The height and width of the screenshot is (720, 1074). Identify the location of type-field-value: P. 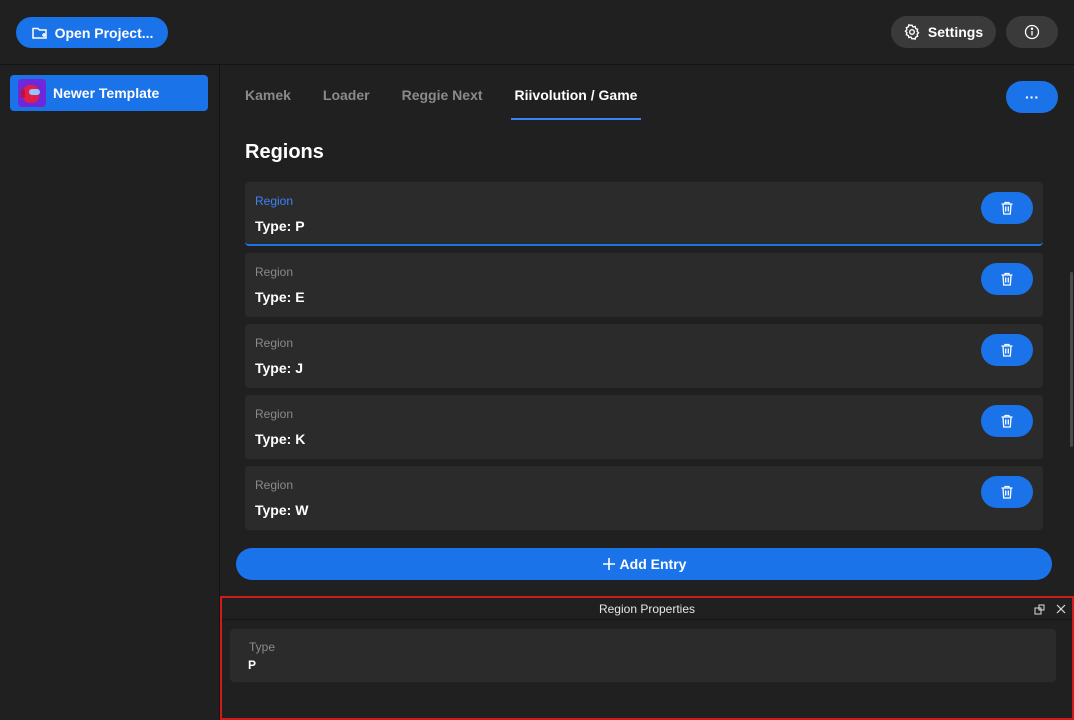
(252, 665).